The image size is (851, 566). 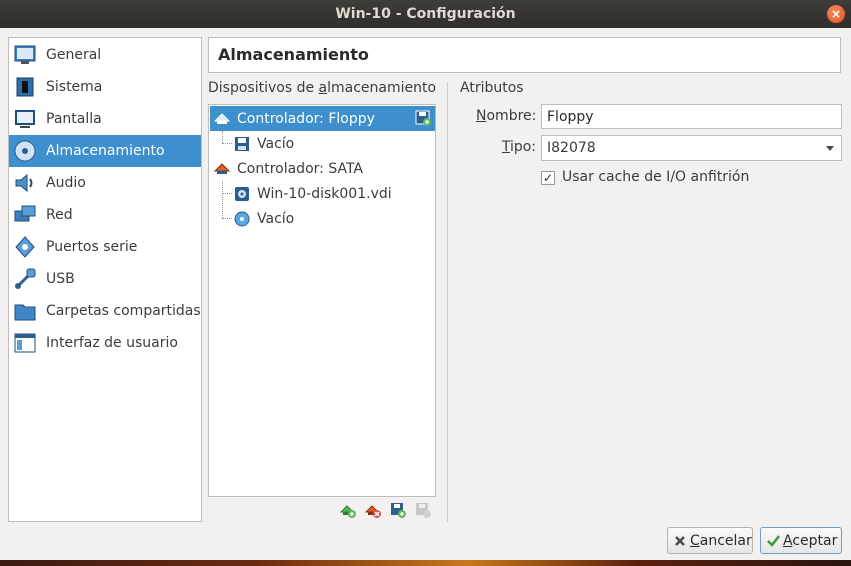 I want to click on host-io-cache-checkbox: ✓, so click(x=548, y=178).